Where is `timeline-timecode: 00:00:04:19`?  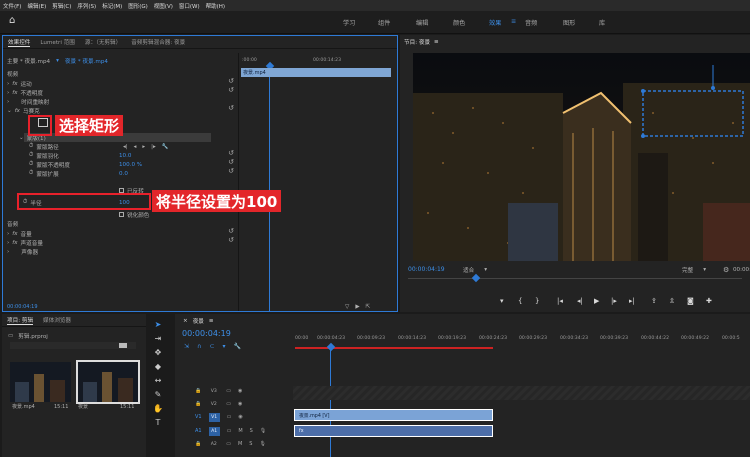
timeline-timecode: 00:00:04:19 is located at coordinates (206, 333).